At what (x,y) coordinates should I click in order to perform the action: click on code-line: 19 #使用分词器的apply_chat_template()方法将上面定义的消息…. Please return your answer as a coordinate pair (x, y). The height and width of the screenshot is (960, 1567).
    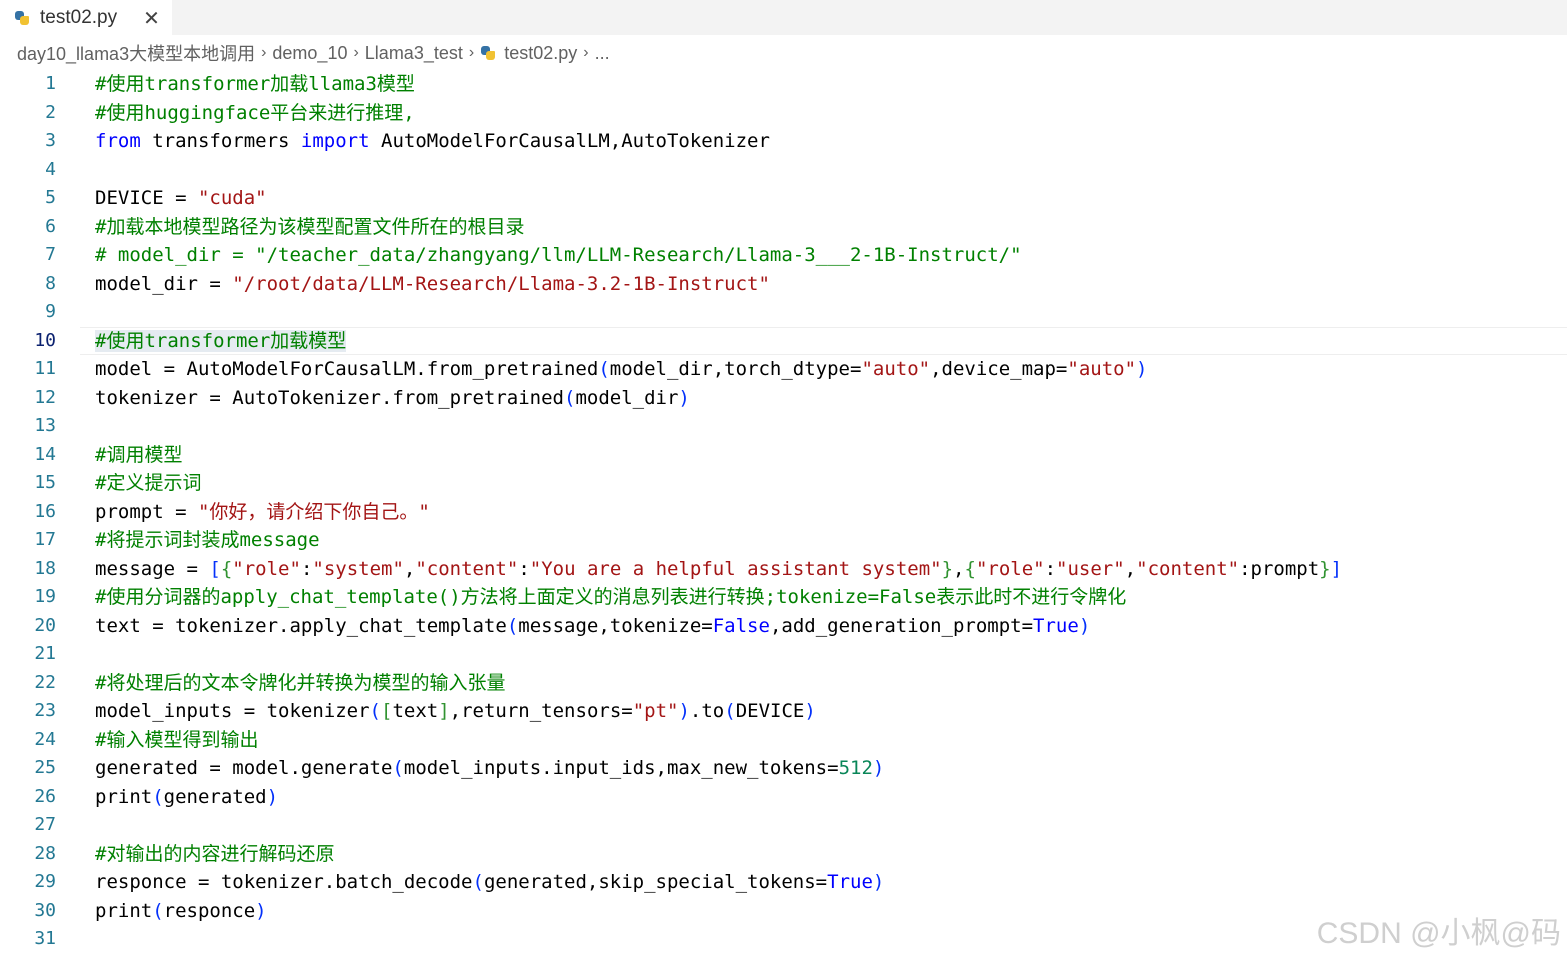
    Looking at the image, I should click on (783, 597).